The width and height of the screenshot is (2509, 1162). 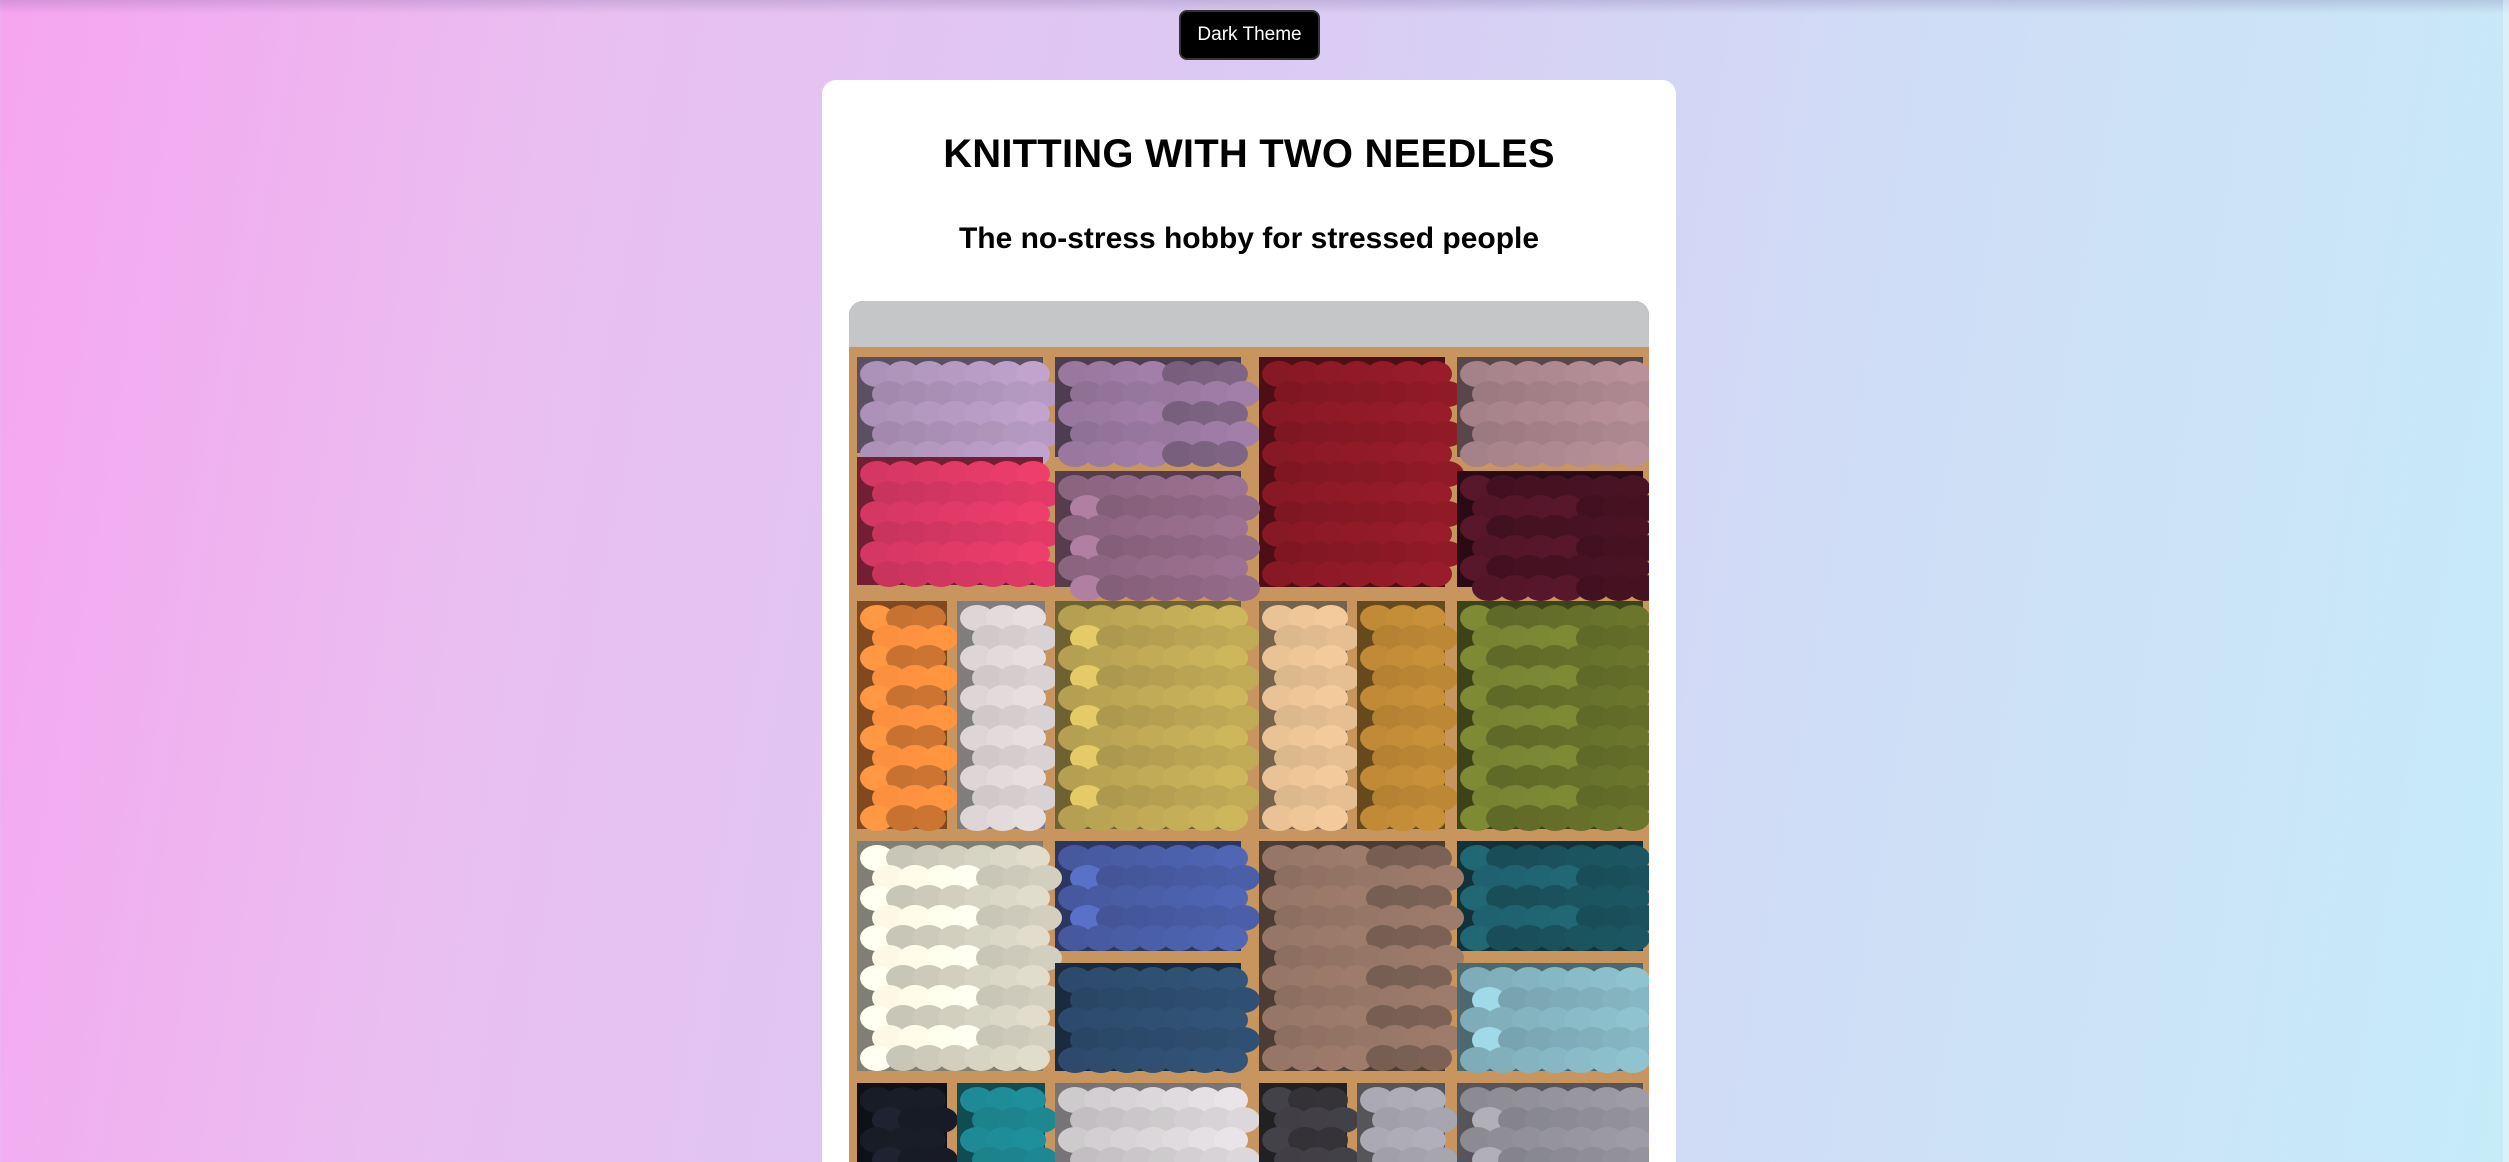 What do you see at coordinates (1249, 35) in the screenshot?
I see `dark-theme-button: Dark Theme` at bounding box center [1249, 35].